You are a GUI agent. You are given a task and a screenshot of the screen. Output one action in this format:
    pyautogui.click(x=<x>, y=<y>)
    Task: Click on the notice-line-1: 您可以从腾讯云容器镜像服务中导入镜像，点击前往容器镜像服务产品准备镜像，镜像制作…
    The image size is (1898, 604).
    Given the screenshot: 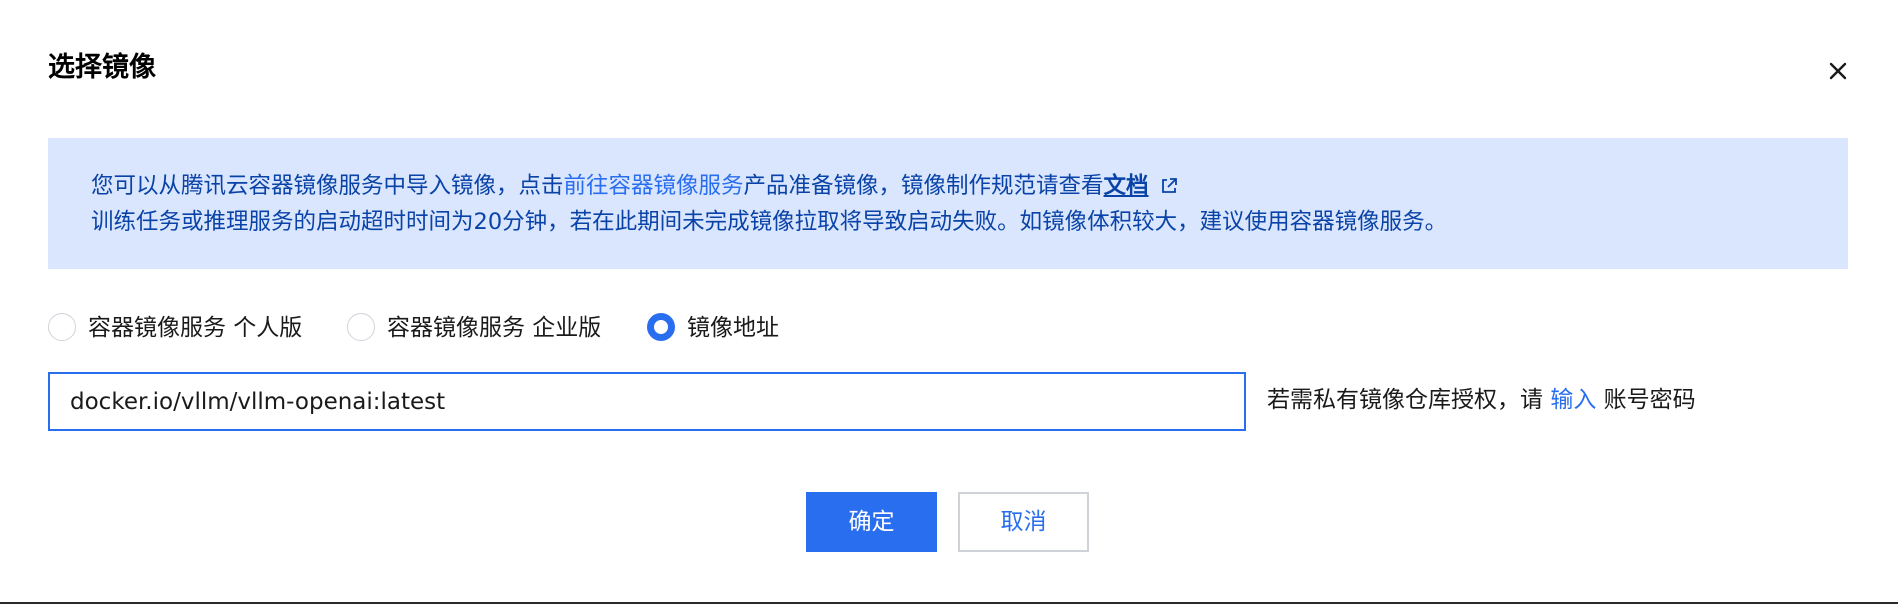 What is the action you would take?
    pyautogui.click(x=635, y=186)
    